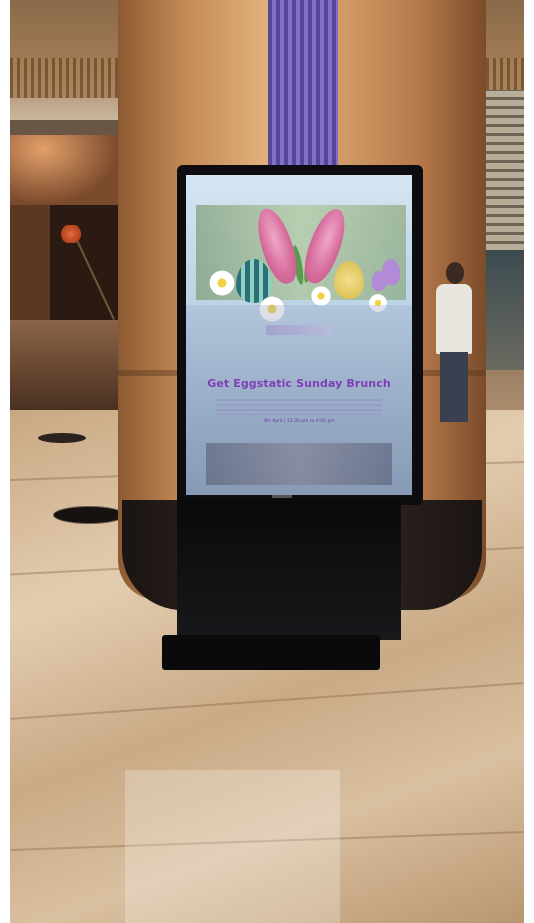 The image size is (534, 923). Describe the element at coordinates (349, 280) in the screenshot. I see `easter-egg-icon` at that location.